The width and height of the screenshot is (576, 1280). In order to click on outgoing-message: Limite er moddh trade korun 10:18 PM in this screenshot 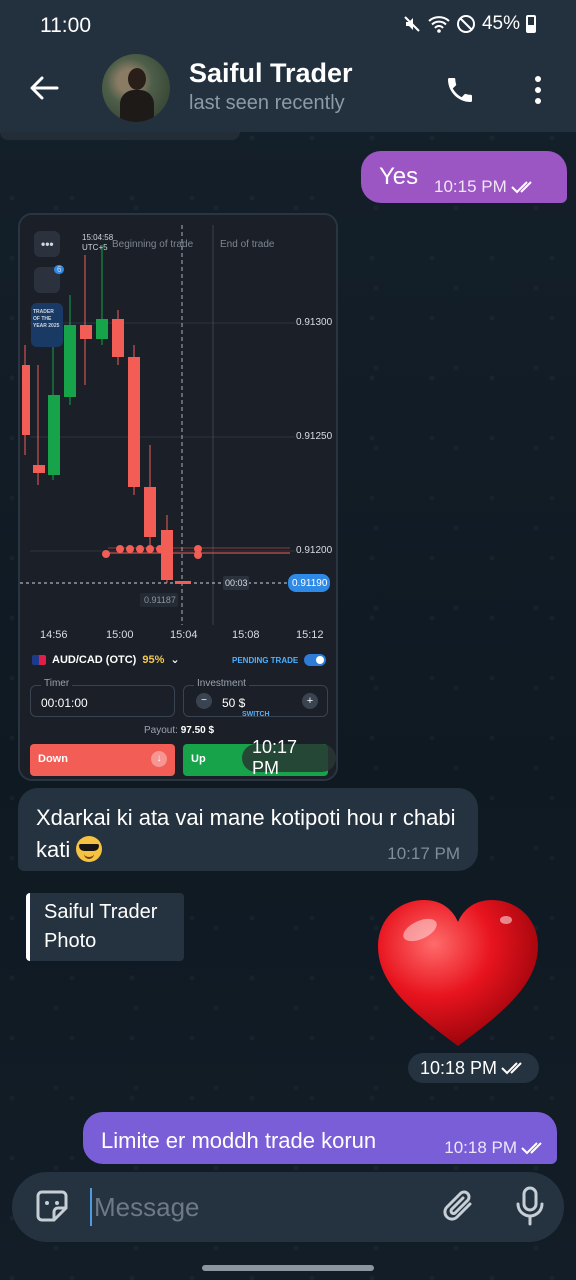, I will do `click(320, 1138)`.